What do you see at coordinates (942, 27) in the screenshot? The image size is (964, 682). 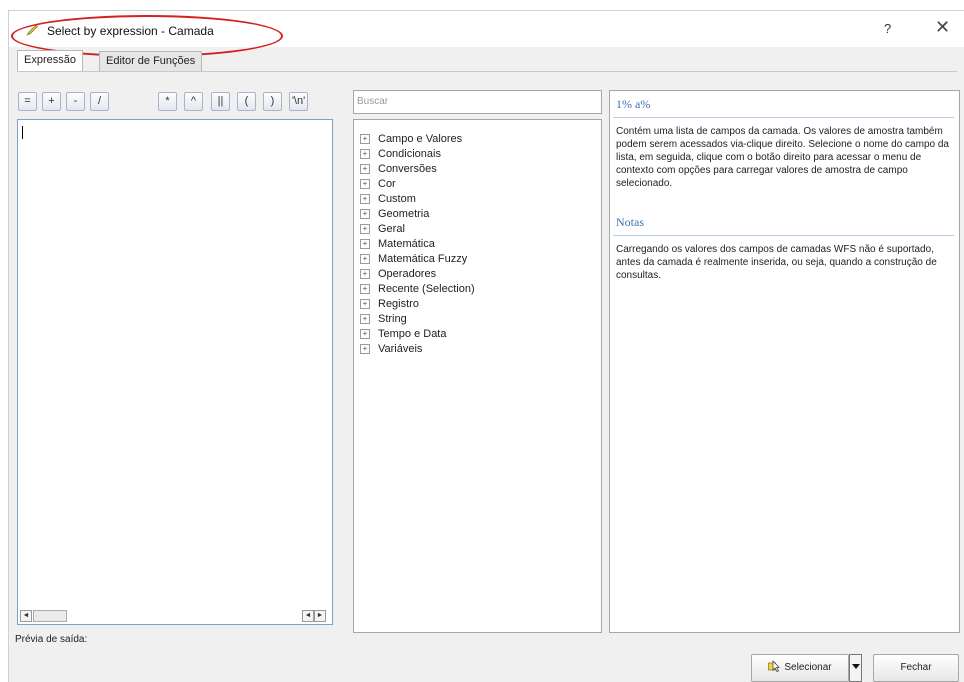 I see `close-window-button: ✕` at bounding box center [942, 27].